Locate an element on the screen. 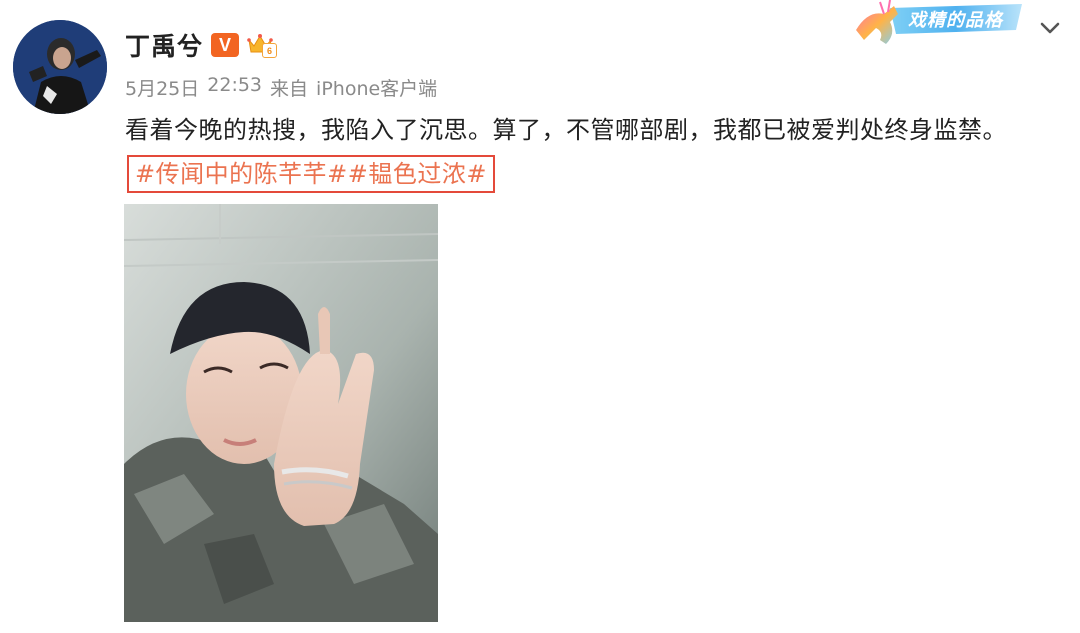  chevron-down-icon is located at coordinates (1050, 28).